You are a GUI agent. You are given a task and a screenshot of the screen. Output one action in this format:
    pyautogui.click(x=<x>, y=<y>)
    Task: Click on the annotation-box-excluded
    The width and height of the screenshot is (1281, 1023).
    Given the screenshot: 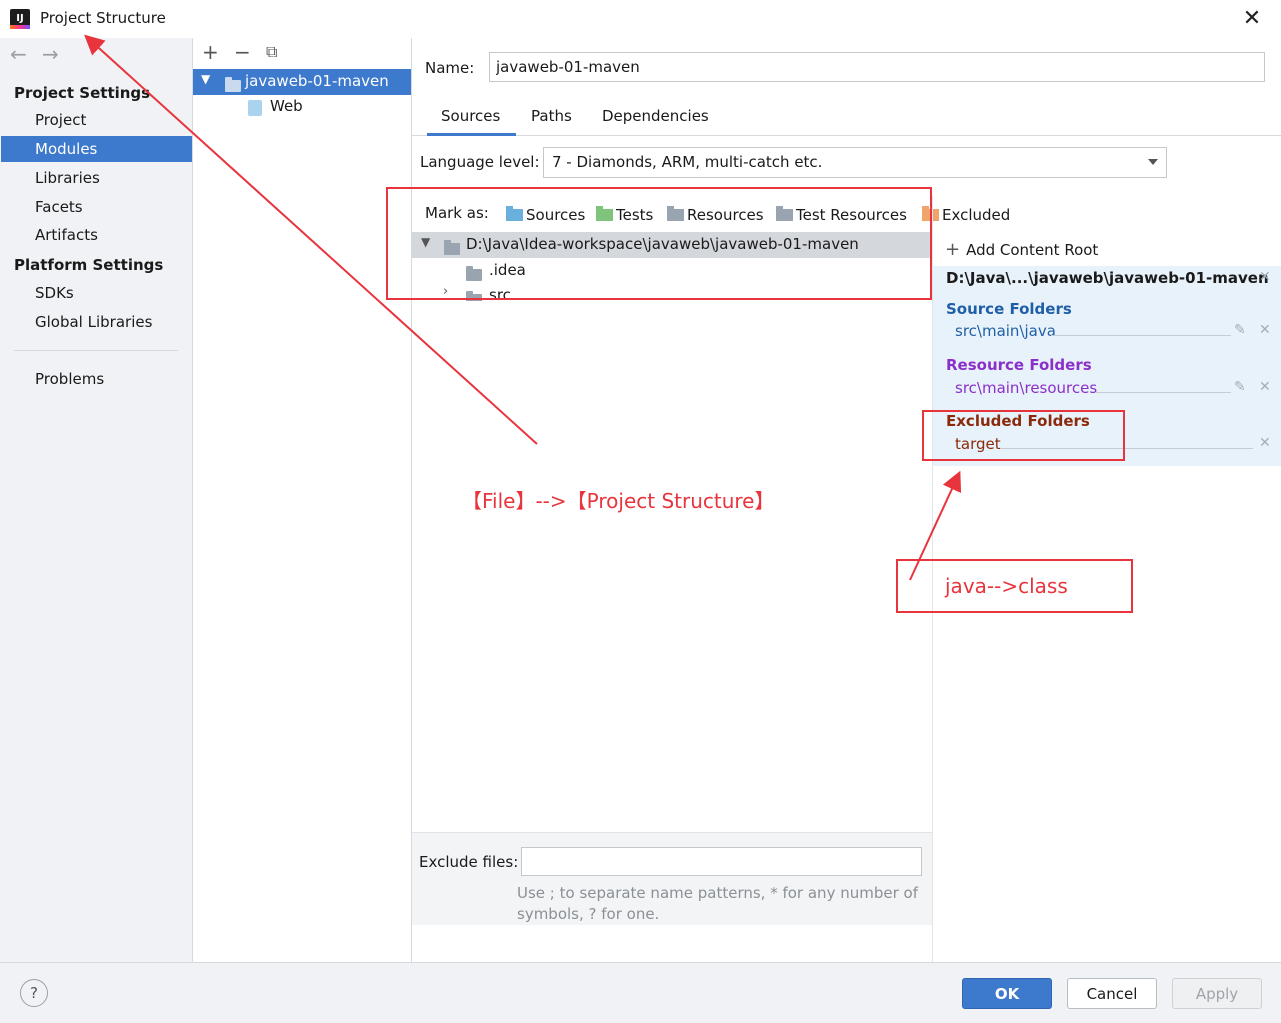 What is the action you would take?
    pyautogui.click(x=1023, y=435)
    